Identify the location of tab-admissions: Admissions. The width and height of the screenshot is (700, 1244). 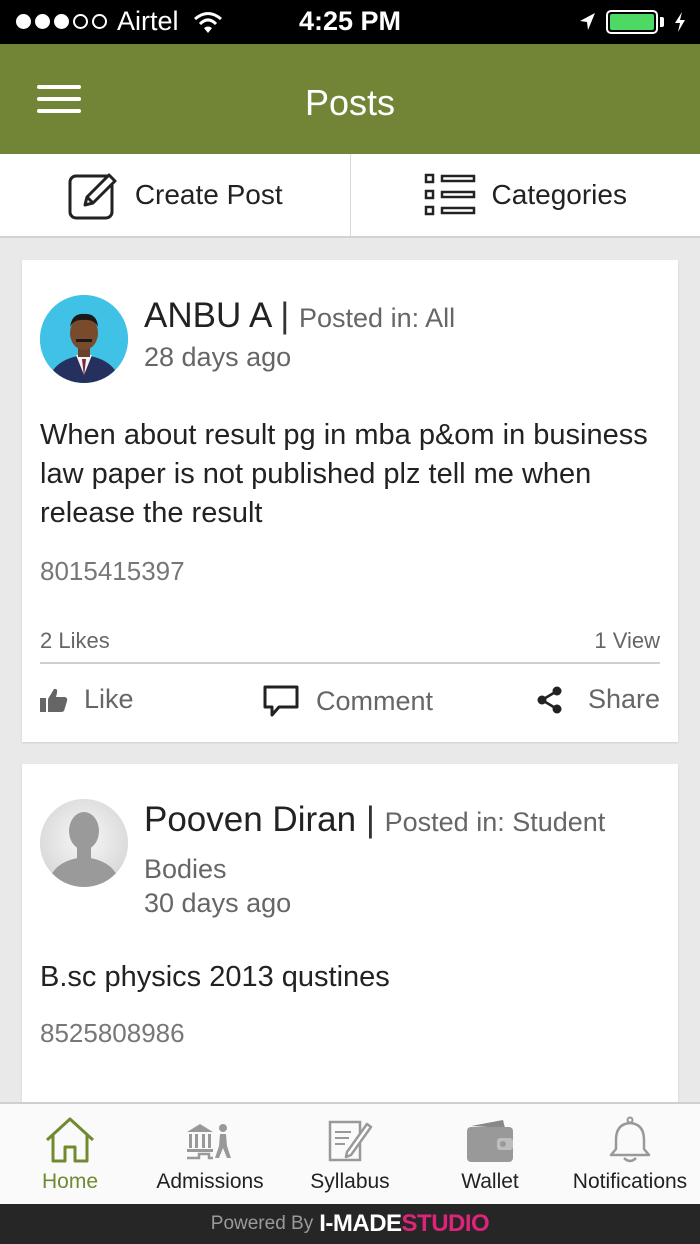
(210, 1154).